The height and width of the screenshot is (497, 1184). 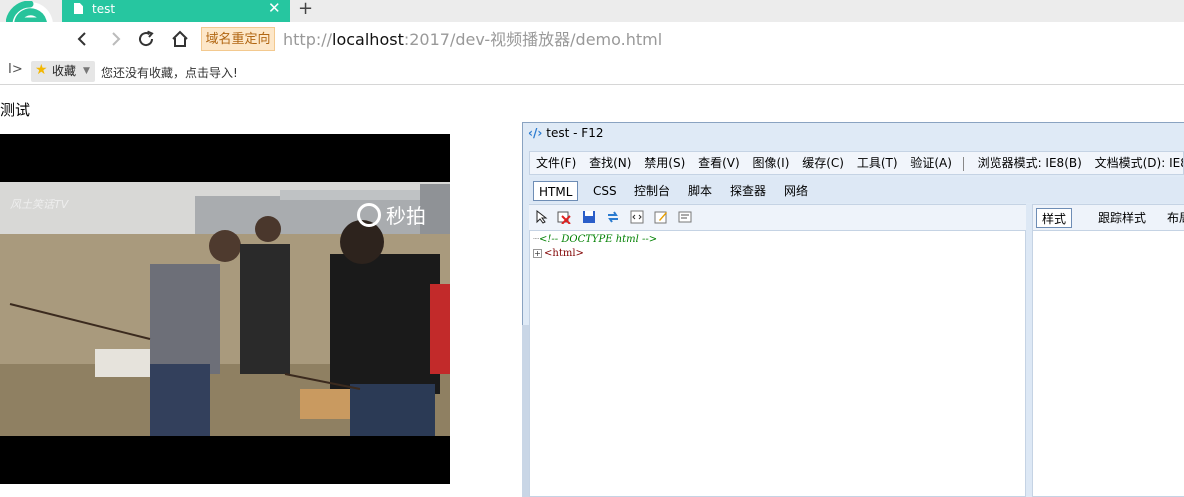 What do you see at coordinates (1030, 163) in the screenshot?
I see `menu-browser-mode: 浏览器模式: IE8(B)` at bounding box center [1030, 163].